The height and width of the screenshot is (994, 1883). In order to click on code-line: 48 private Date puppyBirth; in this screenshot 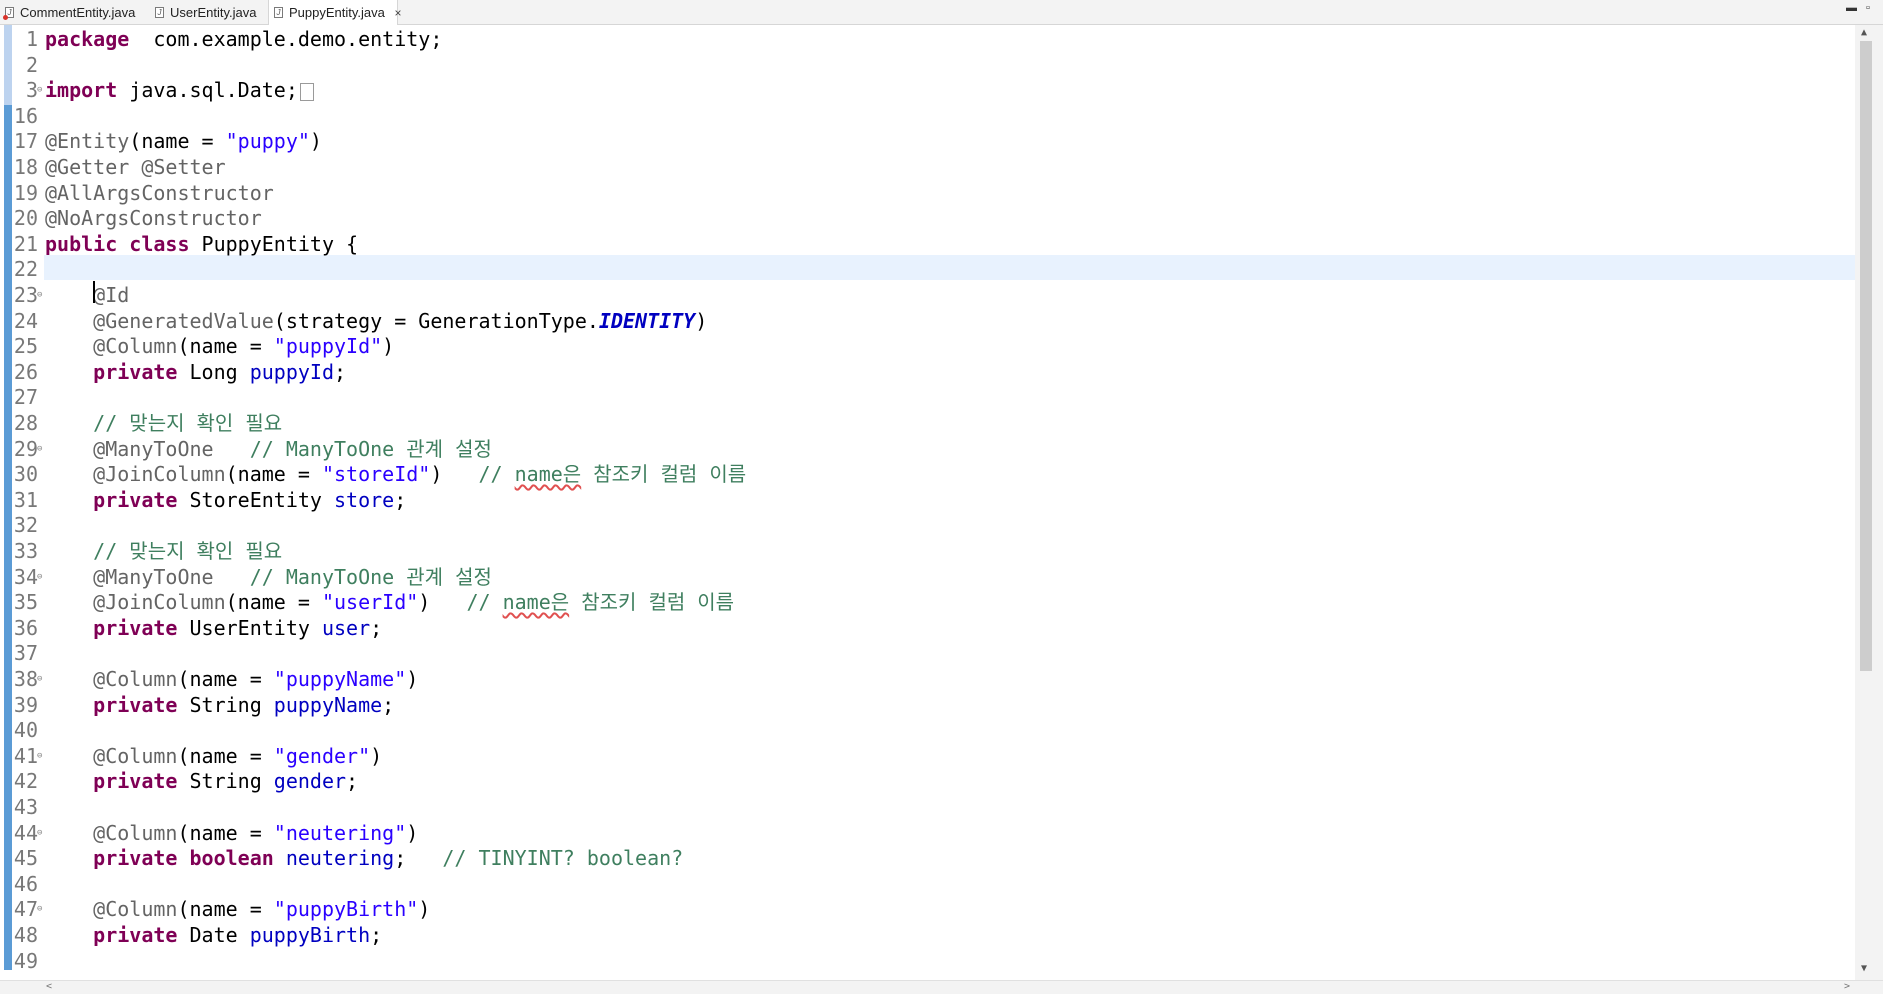, I will do `click(927, 936)`.